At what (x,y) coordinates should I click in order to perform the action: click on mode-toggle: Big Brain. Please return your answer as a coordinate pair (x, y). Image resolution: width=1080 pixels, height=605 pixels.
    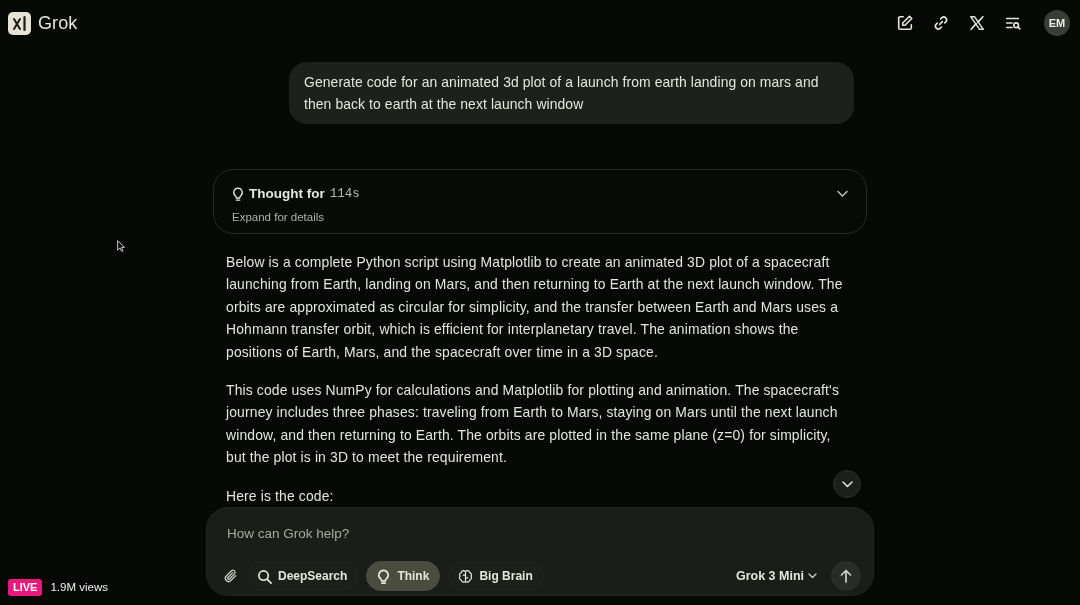
    Looking at the image, I should click on (496, 576).